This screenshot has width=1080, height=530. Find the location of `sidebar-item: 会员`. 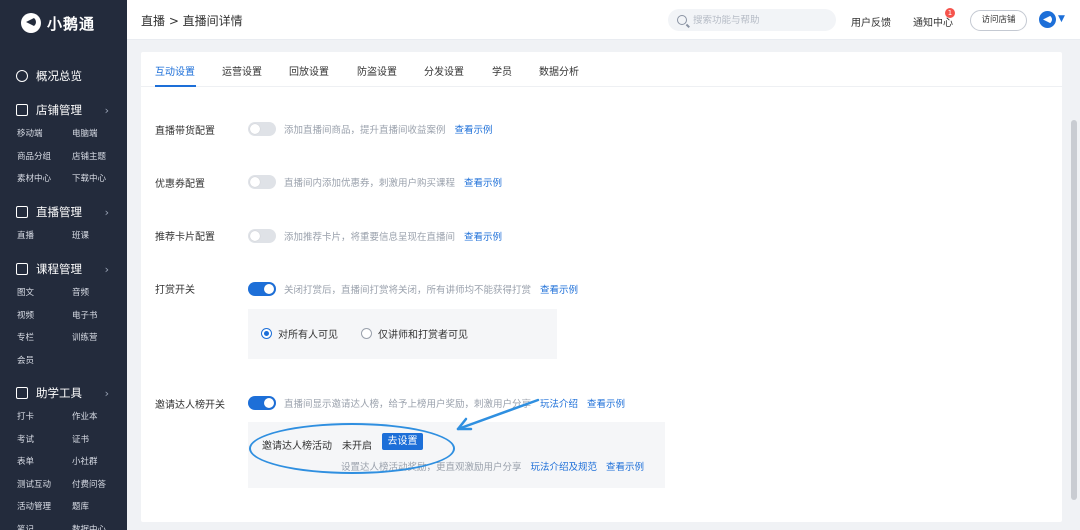

sidebar-item: 会员 is located at coordinates (44, 361).